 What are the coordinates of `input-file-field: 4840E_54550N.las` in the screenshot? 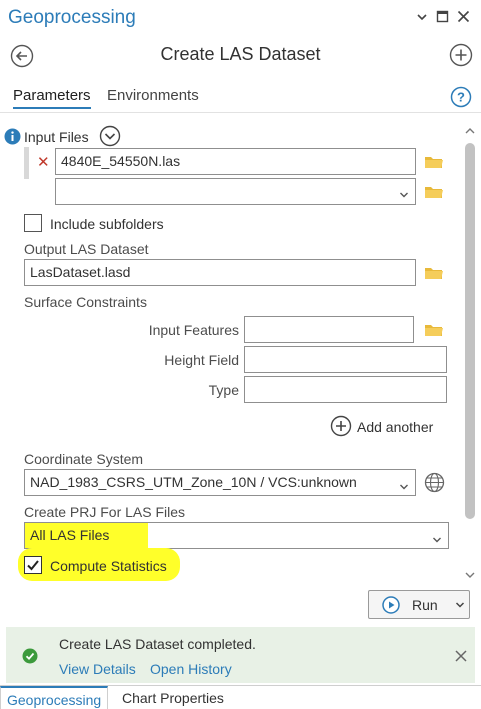 It's located at (235, 161).